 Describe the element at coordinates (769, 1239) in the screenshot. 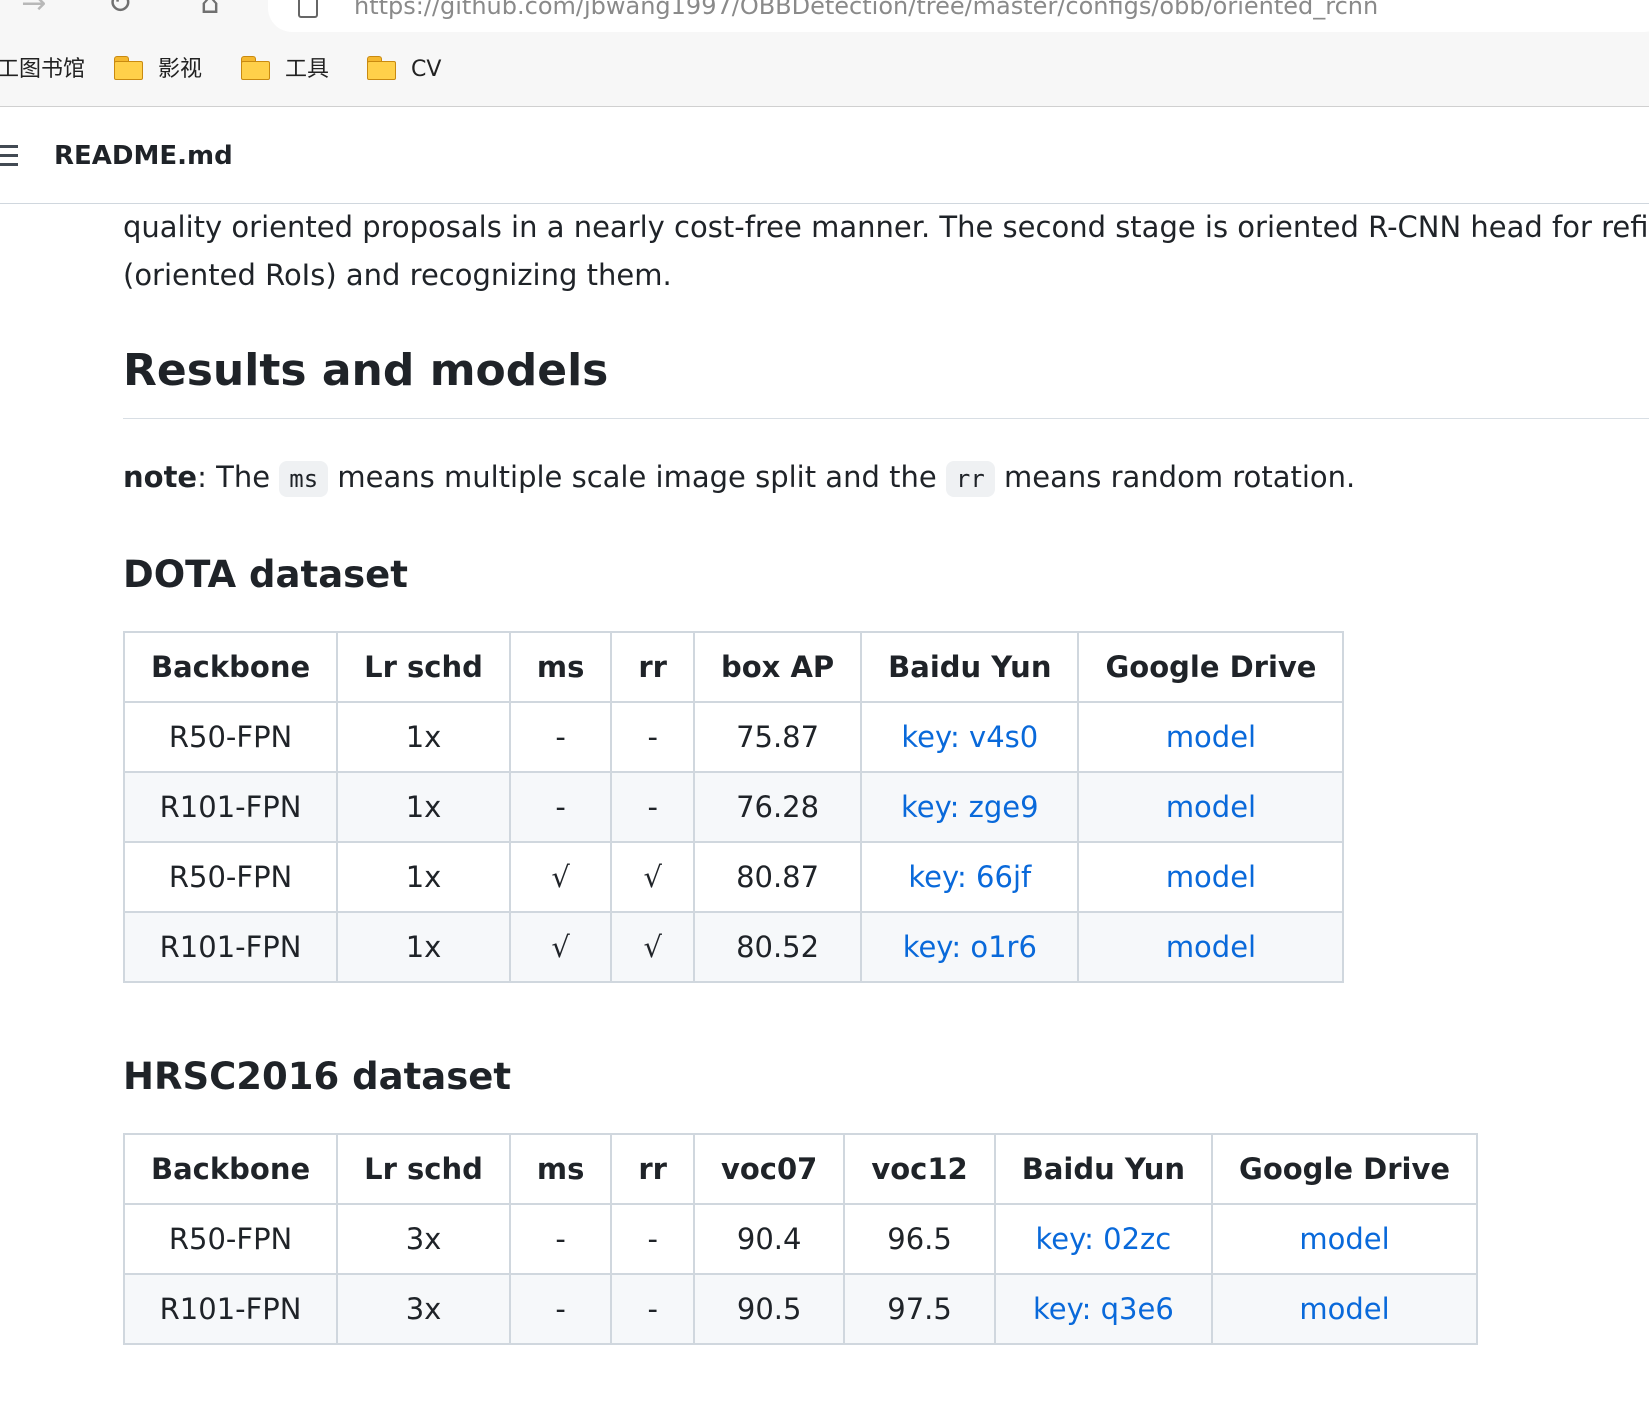

I see `table-cell: 90.4` at that location.